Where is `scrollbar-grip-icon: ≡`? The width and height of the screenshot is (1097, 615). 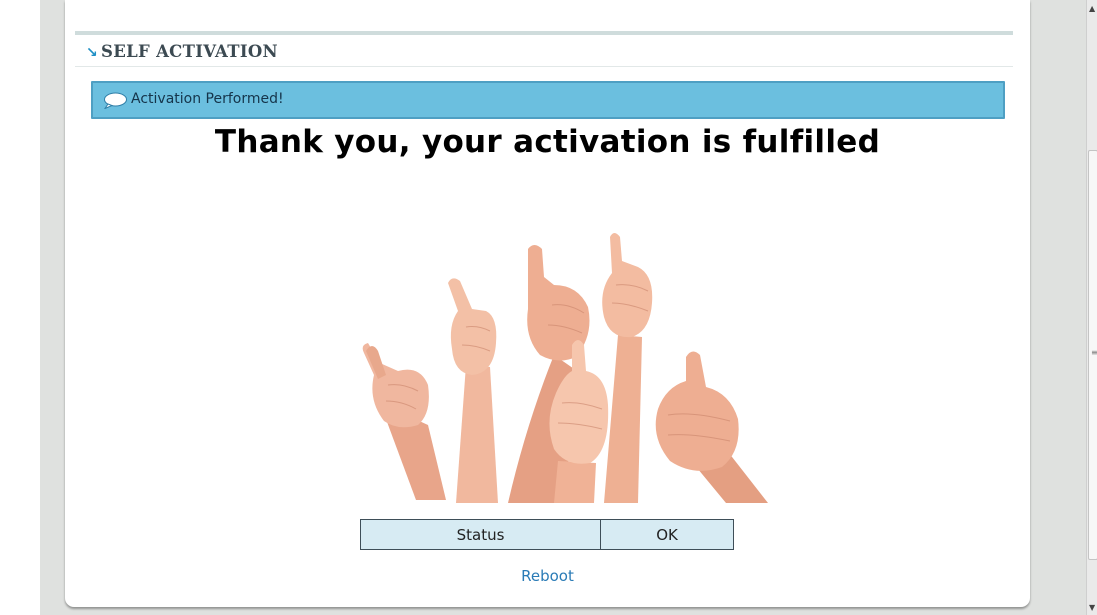
scrollbar-grip-icon: ≡ is located at coordinates (1094, 352).